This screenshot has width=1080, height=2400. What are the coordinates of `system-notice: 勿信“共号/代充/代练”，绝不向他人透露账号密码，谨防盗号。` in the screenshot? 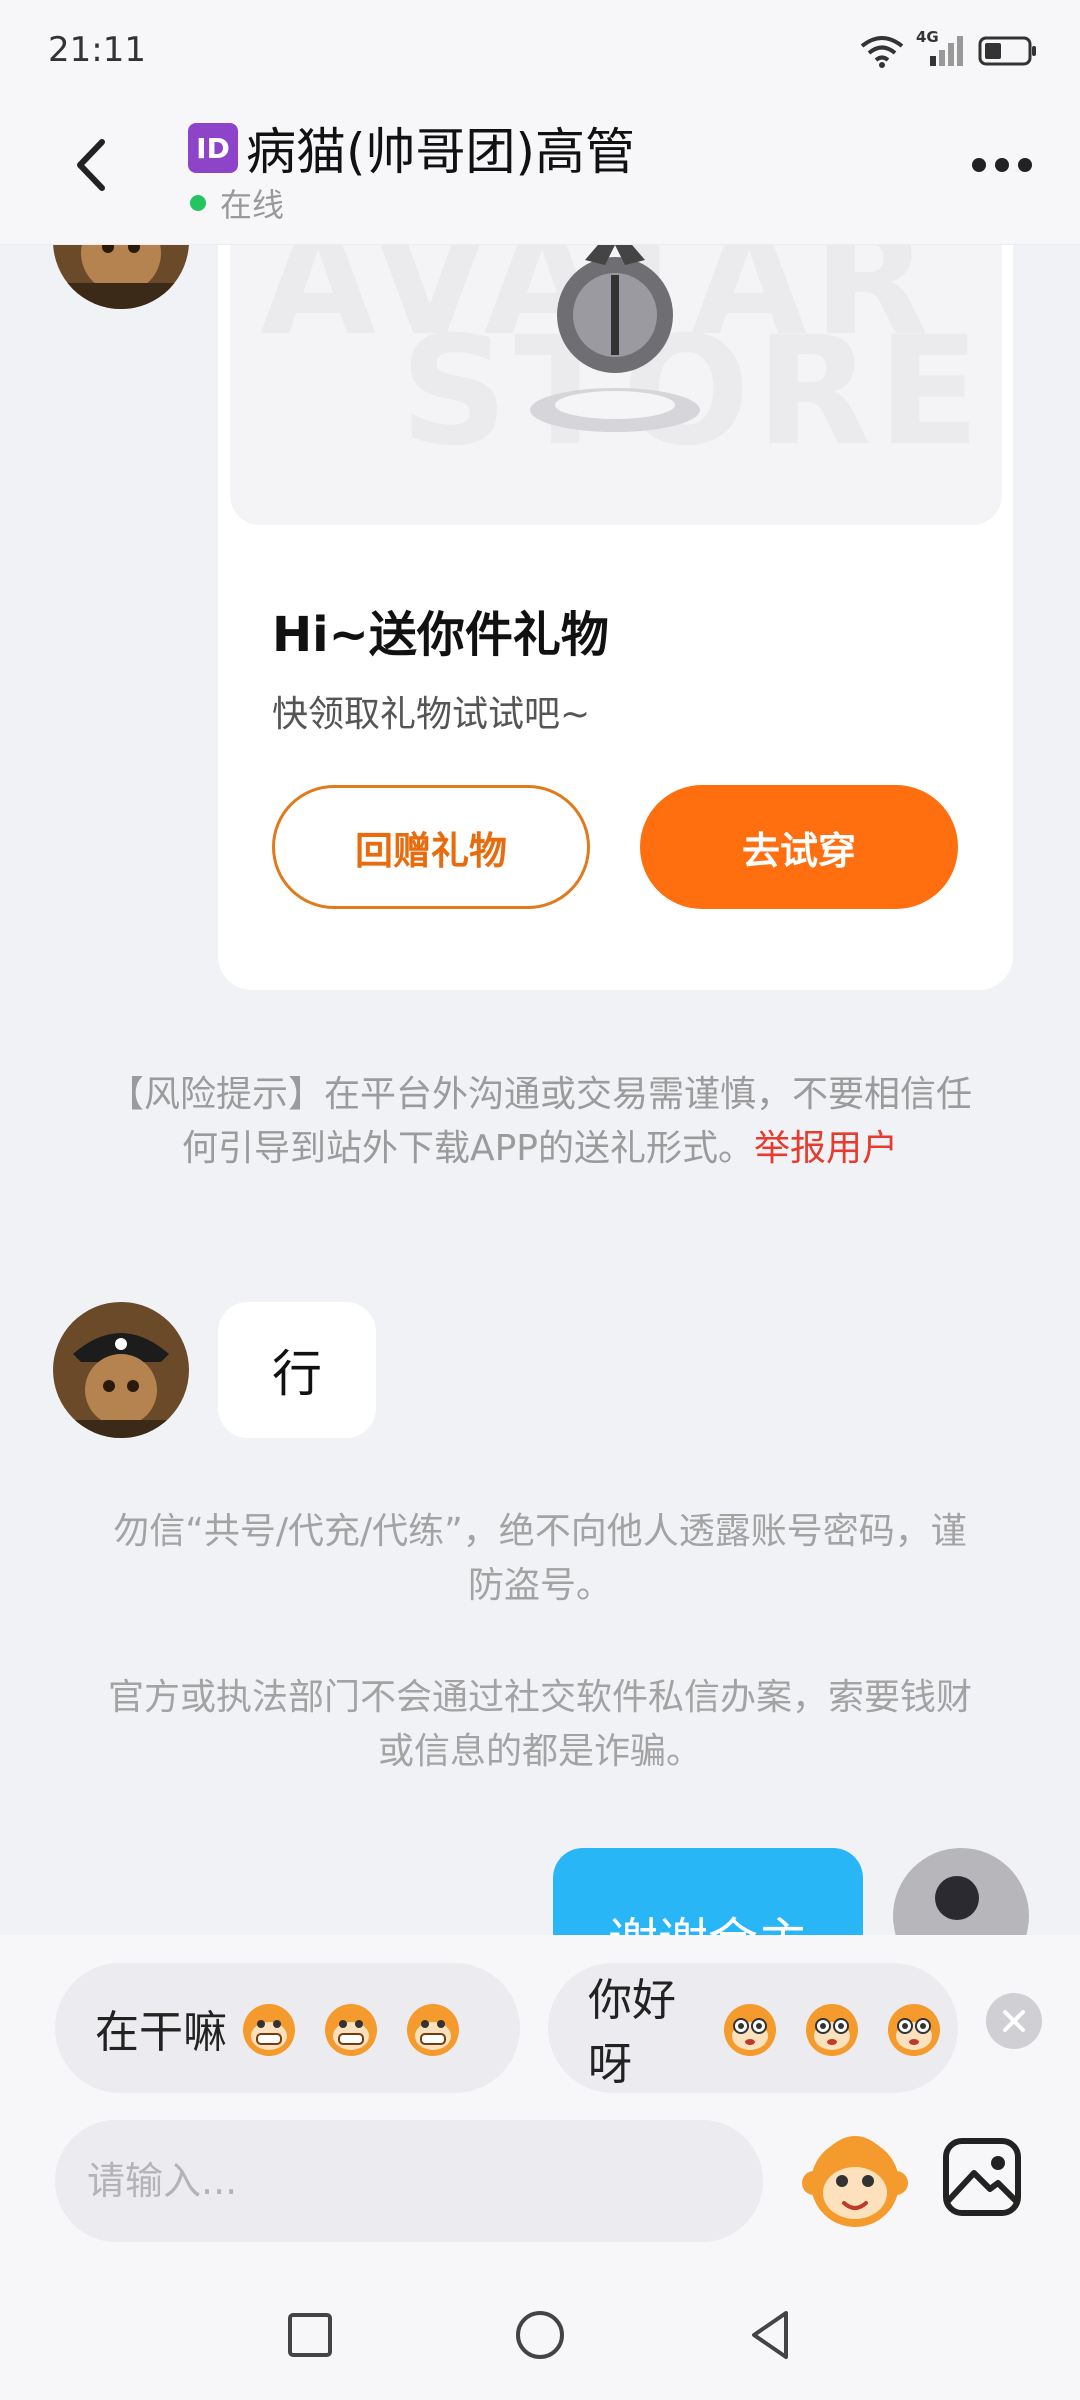 It's located at (540, 1558).